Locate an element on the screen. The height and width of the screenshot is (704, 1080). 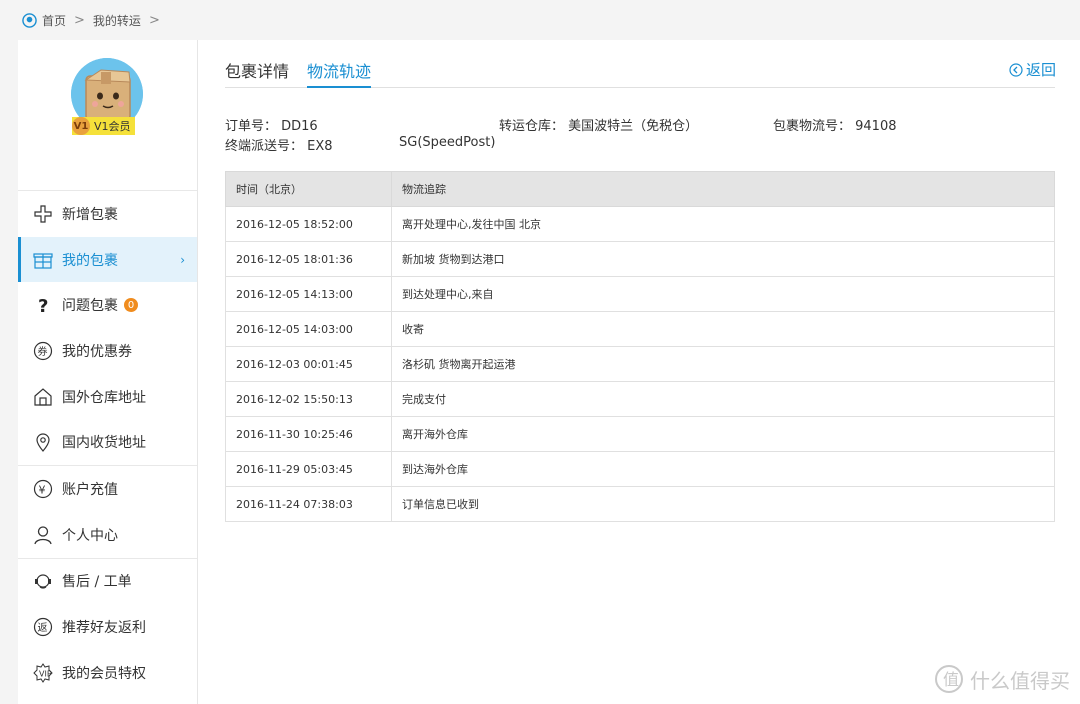
sidebar-item-coupons: 券 我的优惠券 is located at coordinates (107, 351).